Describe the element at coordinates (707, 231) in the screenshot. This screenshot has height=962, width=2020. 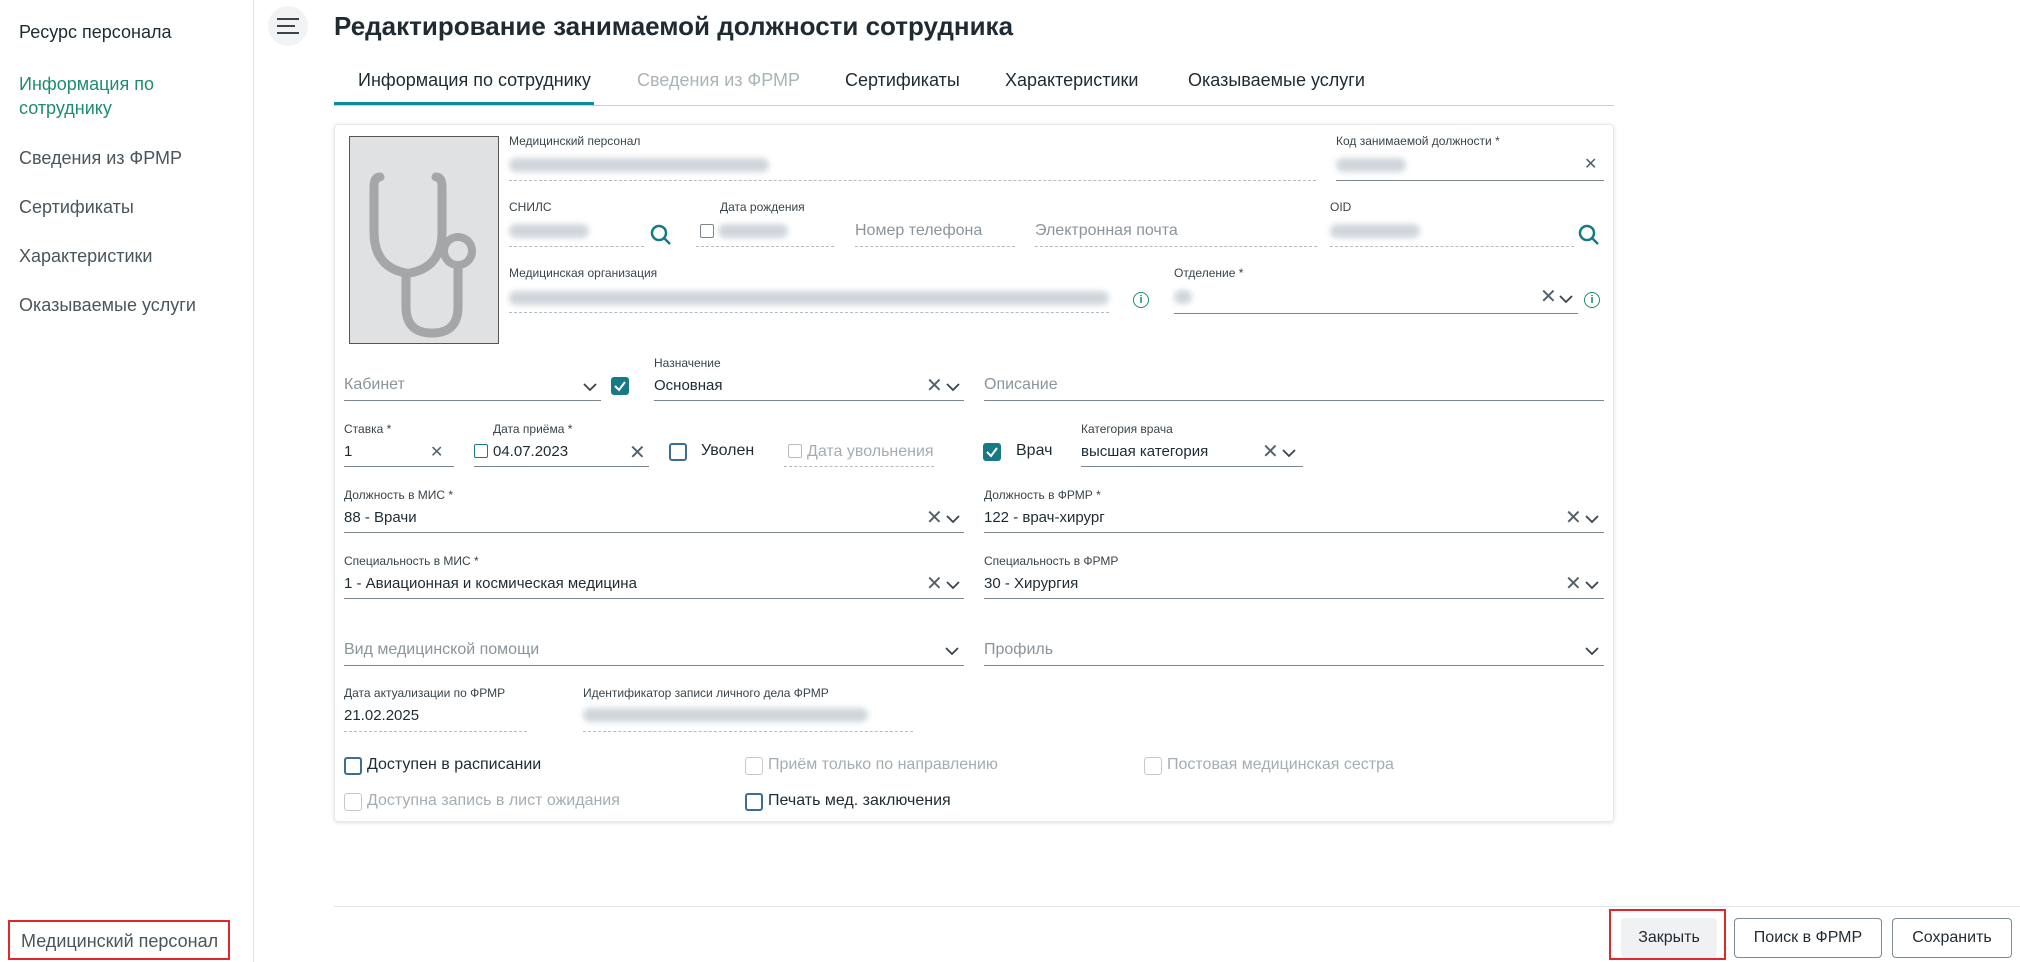
I see `birth-date-calendar-icon` at that location.